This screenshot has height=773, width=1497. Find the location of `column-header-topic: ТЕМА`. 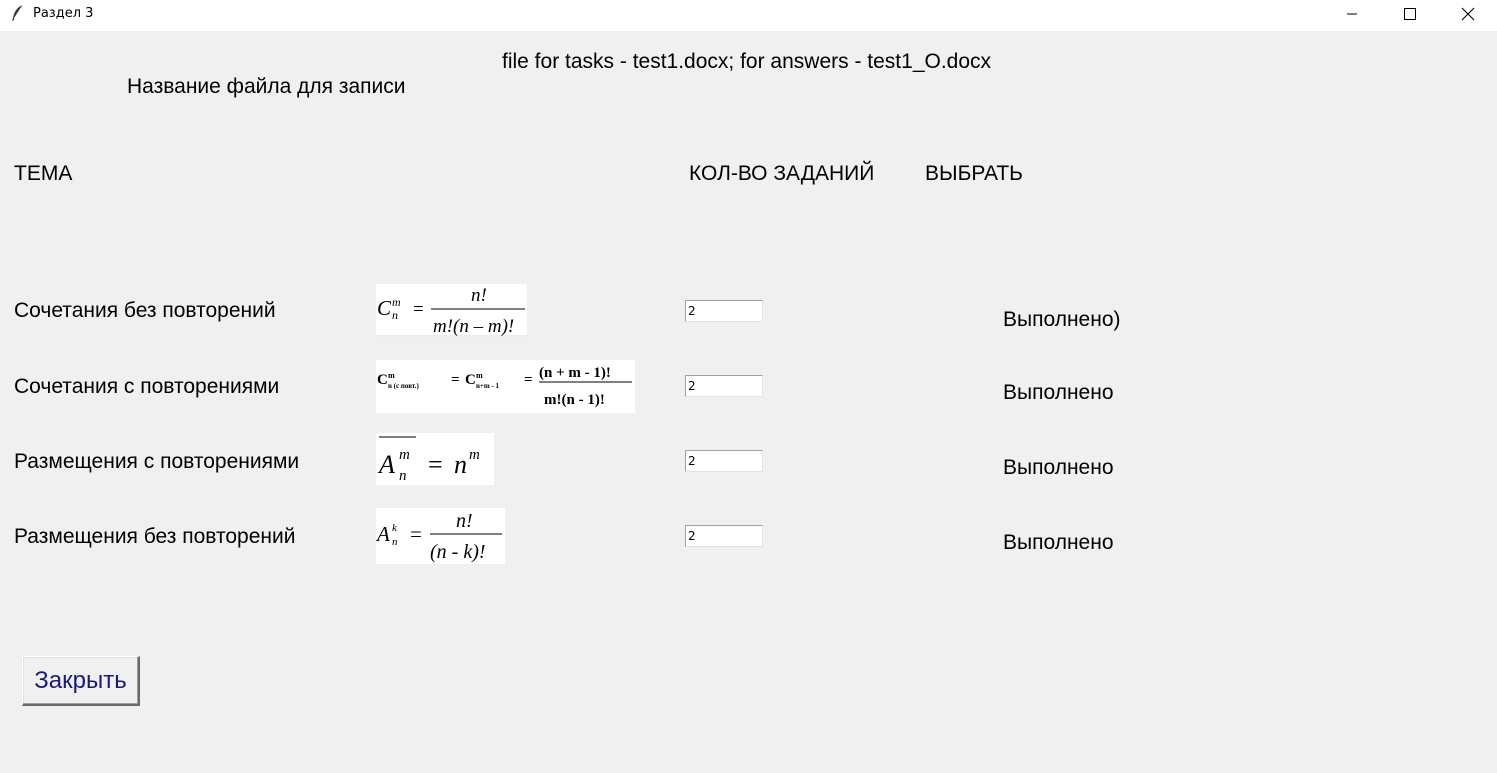

column-header-topic: ТЕМА is located at coordinates (43, 173).